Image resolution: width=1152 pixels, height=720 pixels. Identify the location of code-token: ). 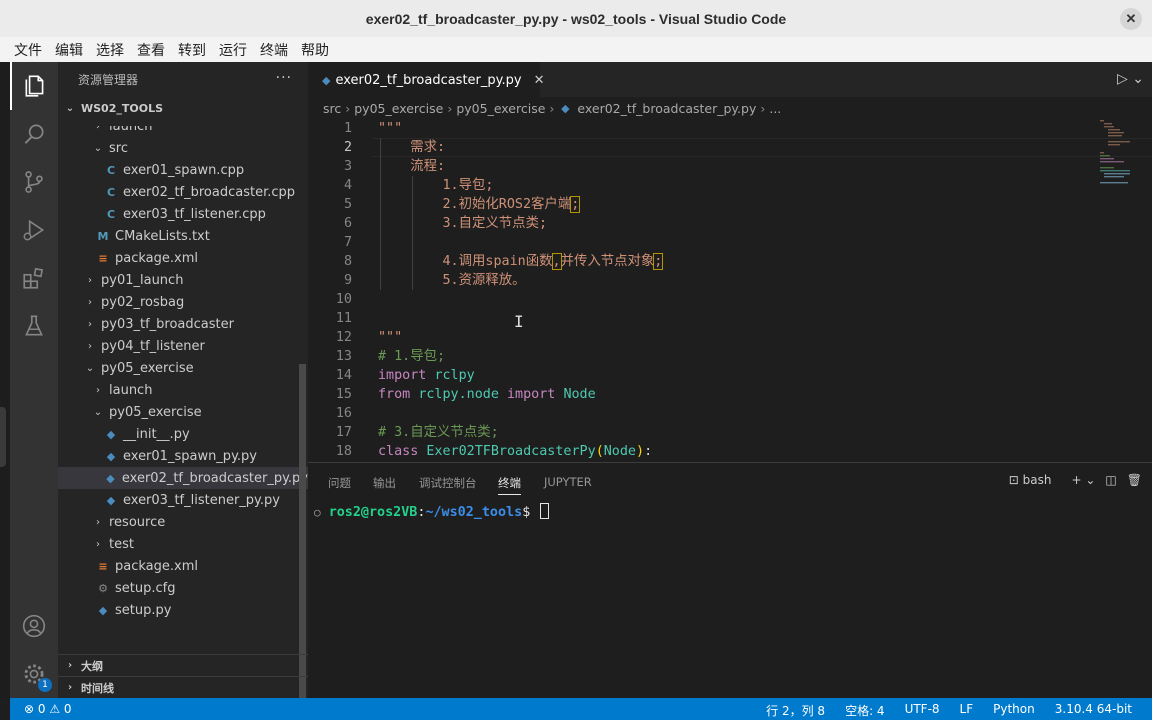
(640, 451).